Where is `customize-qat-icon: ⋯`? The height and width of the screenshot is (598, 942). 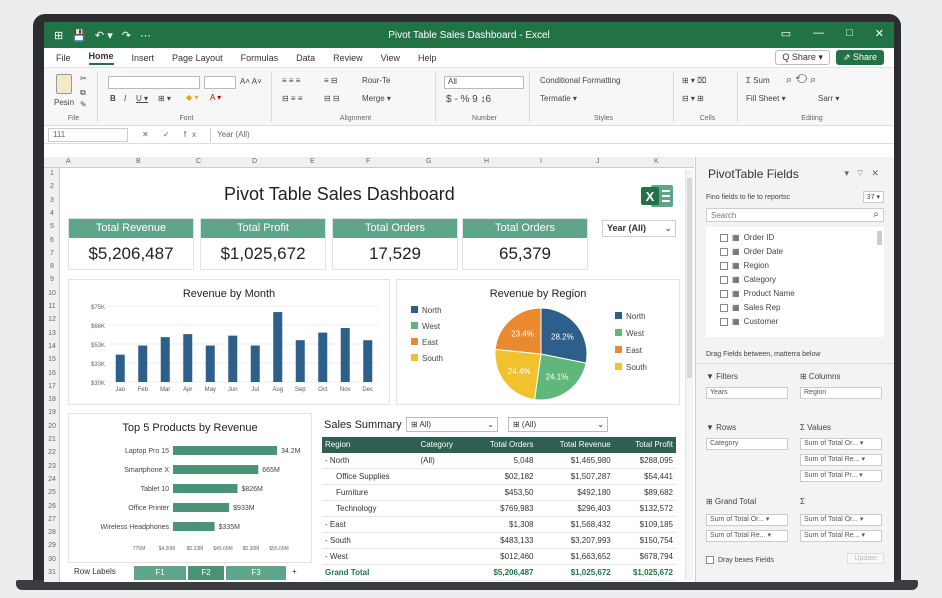 customize-qat-icon: ⋯ is located at coordinates (145, 35).